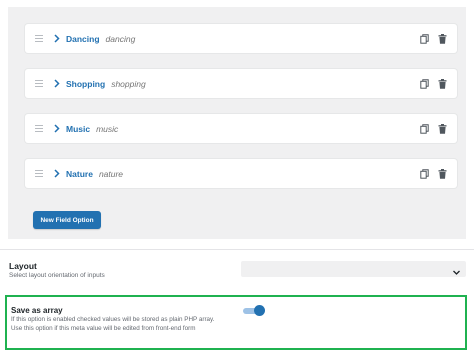  What do you see at coordinates (67, 220) in the screenshot?
I see `new-field-option-button: New Field Option` at bounding box center [67, 220].